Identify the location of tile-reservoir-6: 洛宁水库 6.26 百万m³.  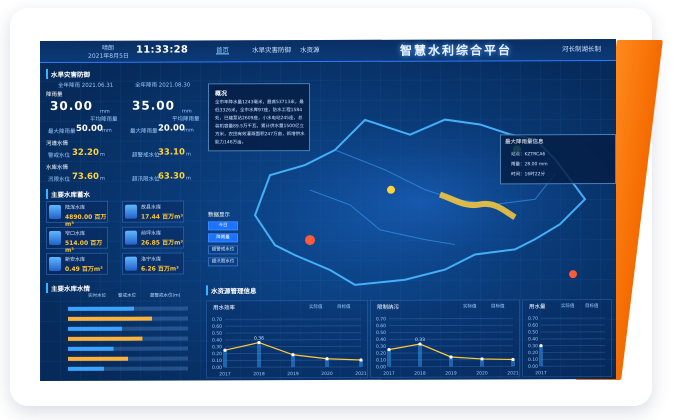
(153, 263).